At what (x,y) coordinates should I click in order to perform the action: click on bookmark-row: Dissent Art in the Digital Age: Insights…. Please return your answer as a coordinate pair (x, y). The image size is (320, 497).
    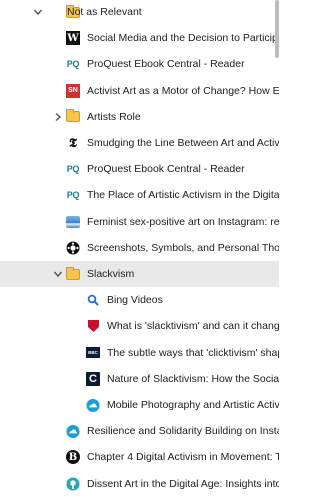
    Looking at the image, I should click on (139, 484).